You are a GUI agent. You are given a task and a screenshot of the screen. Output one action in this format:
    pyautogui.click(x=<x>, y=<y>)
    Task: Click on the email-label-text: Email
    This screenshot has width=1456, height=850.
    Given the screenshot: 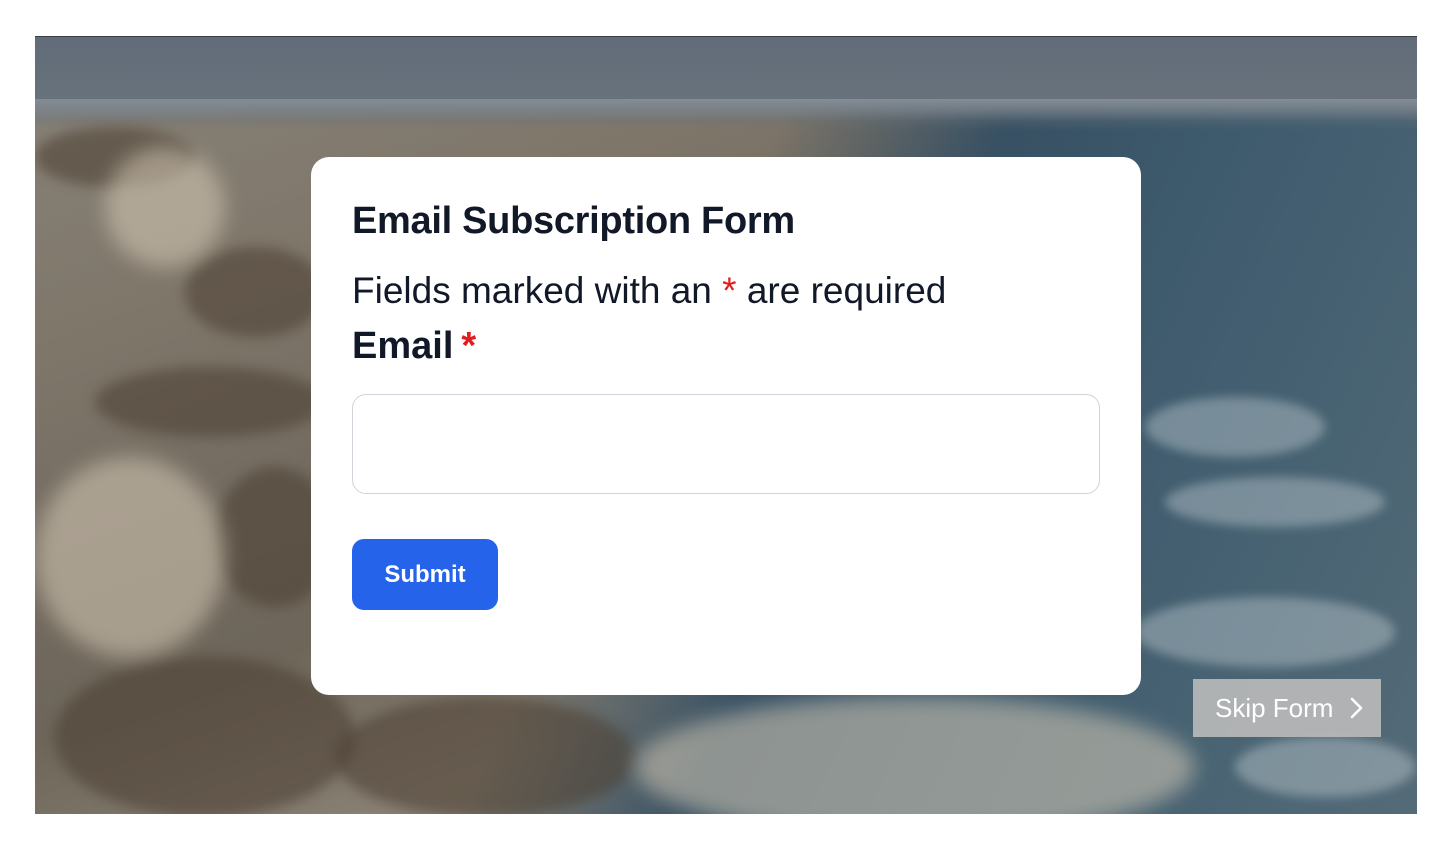 What is the action you would take?
    pyautogui.click(x=403, y=346)
    